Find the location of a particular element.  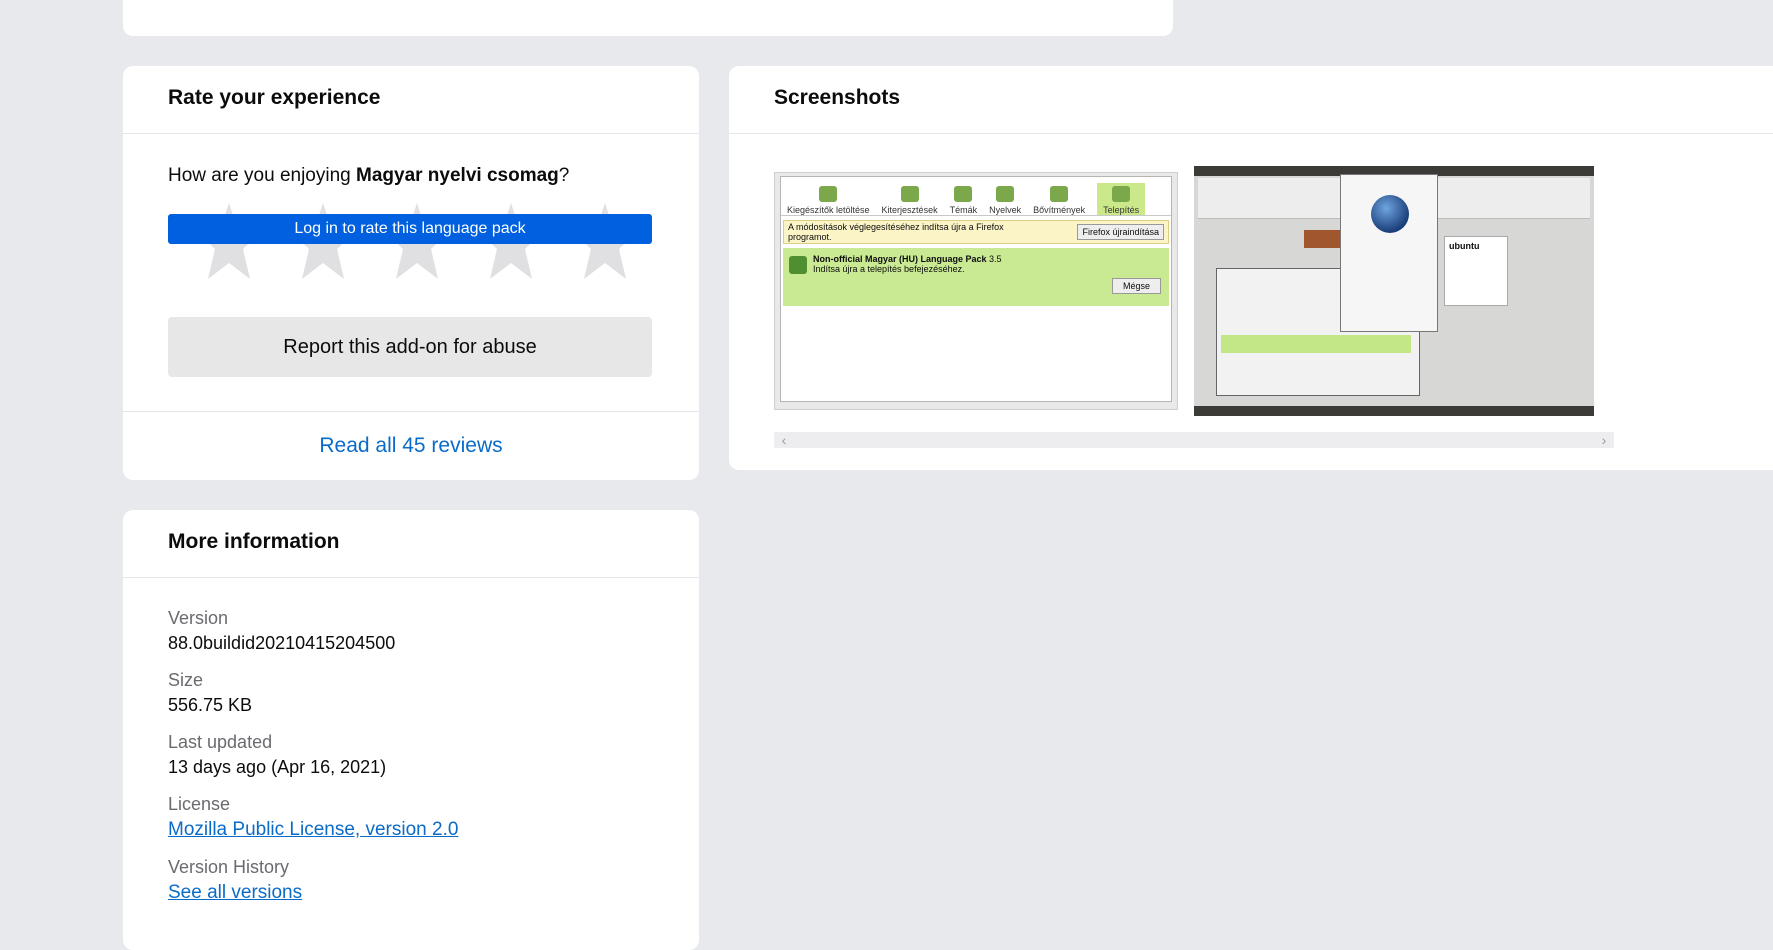

gallery-scrollbar: ‹ › is located at coordinates (1194, 440).